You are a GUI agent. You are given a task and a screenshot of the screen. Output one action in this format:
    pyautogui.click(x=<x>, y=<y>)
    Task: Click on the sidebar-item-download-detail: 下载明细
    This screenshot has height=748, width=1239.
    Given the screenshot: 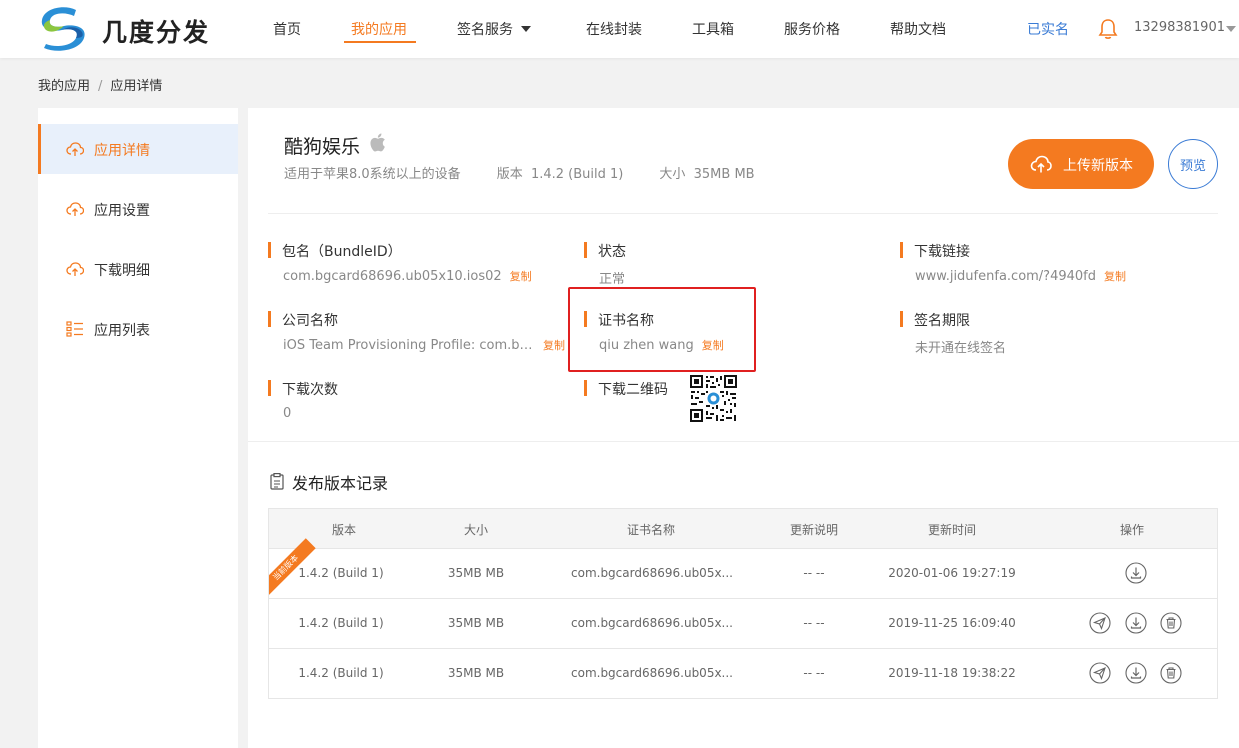 What is the action you would take?
    pyautogui.click(x=138, y=269)
    